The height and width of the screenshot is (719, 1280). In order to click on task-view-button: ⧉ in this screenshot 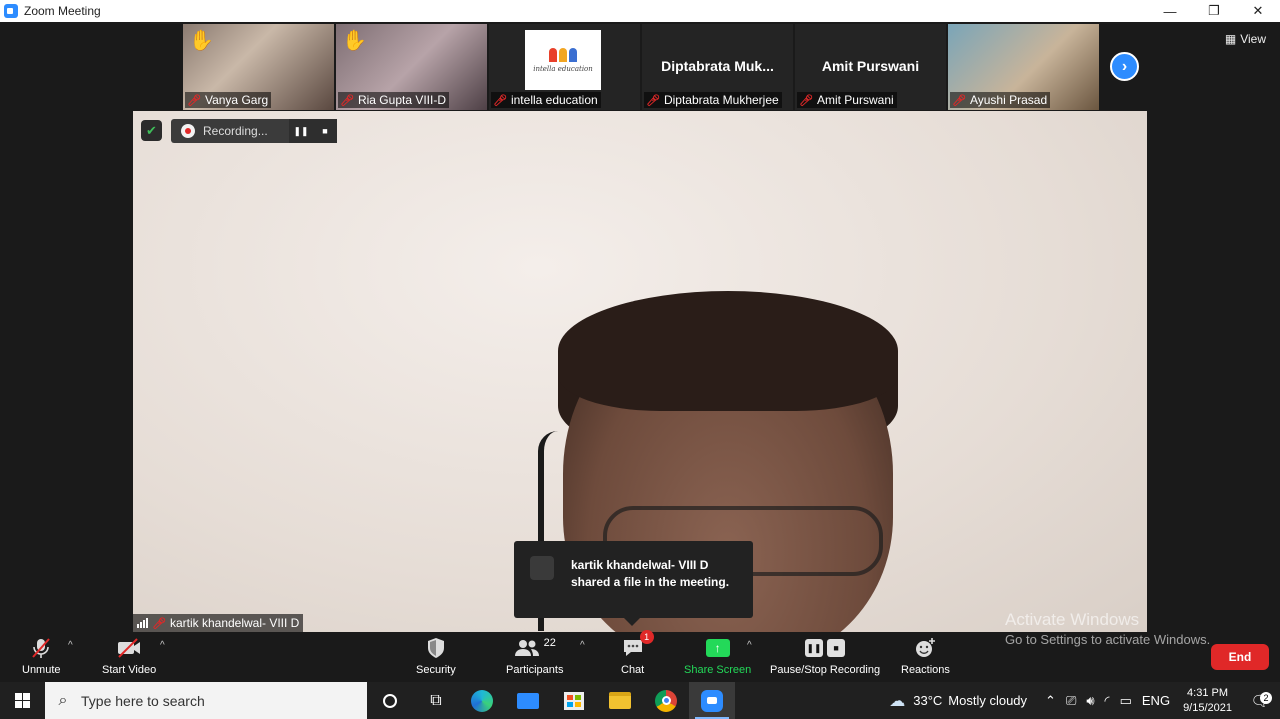, I will do `click(436, 700)`.